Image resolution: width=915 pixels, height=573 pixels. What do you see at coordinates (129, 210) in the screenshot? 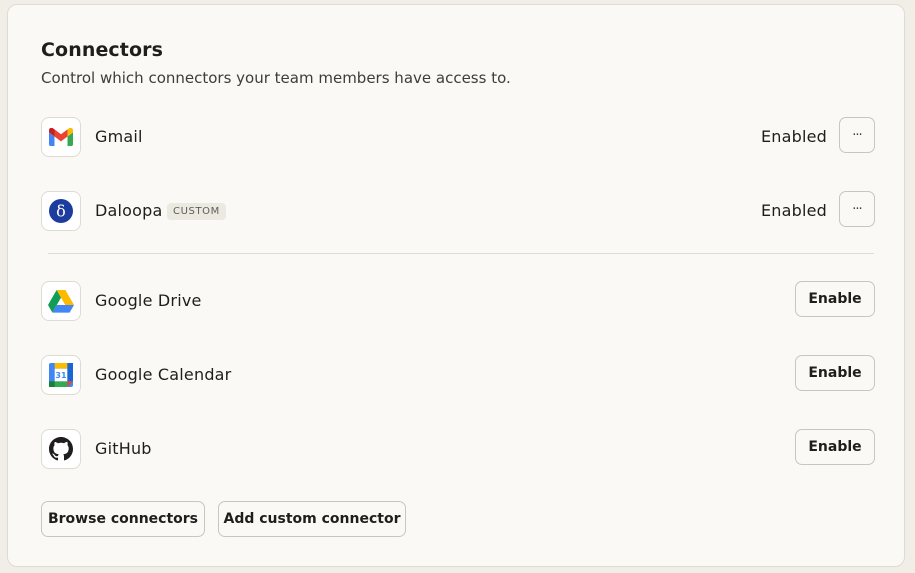
I see `connector-name: Daloopa` at bounding box center [129, 210].